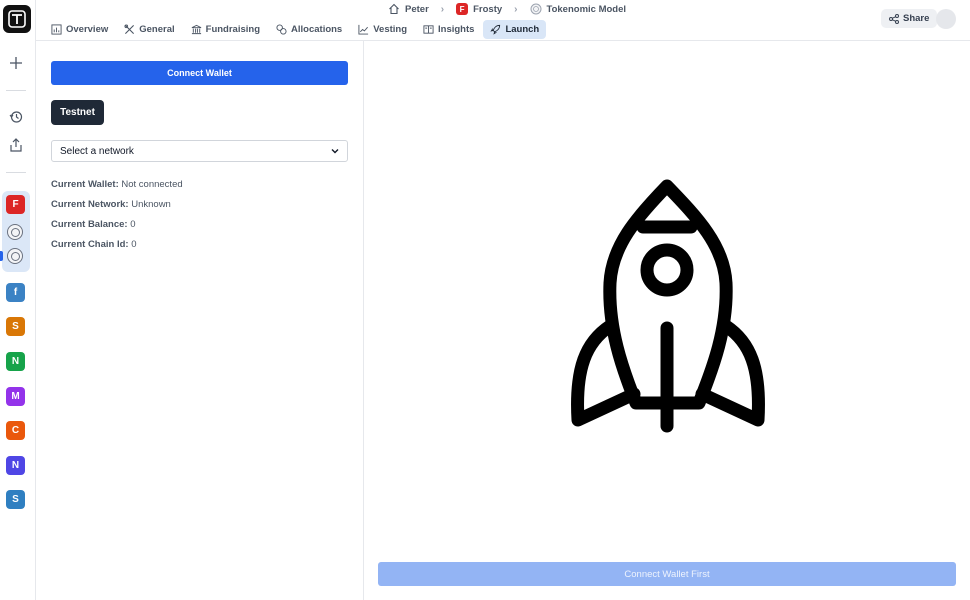 This screenshot has height=600, width=970. I want to click on breadcrumb-home: Peter, so click(408, 9).